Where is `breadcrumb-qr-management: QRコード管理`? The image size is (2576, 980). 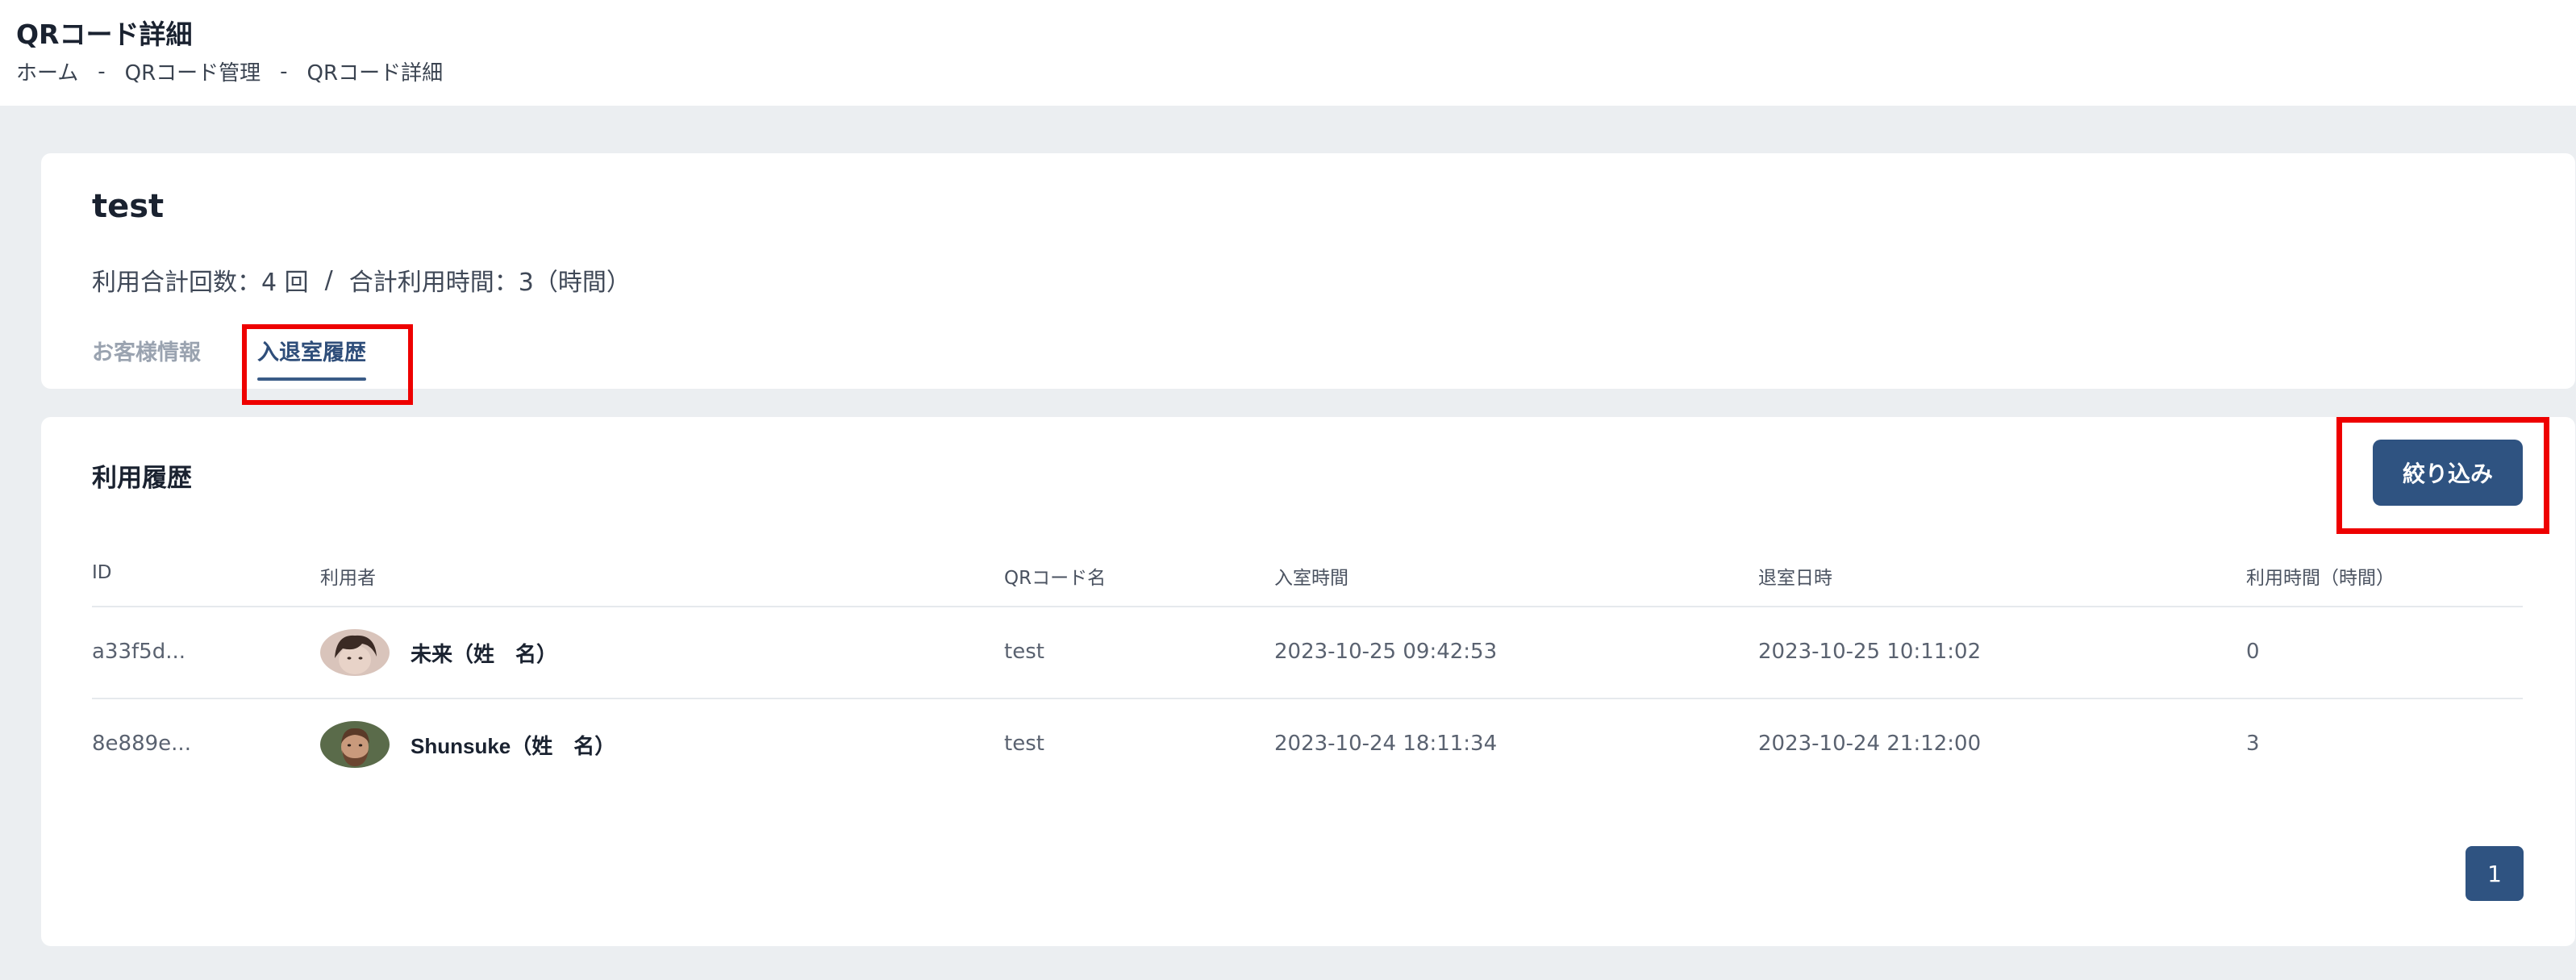
breadcrumb-qr-management: QRコード管理 is located at coordinates (193, 71).